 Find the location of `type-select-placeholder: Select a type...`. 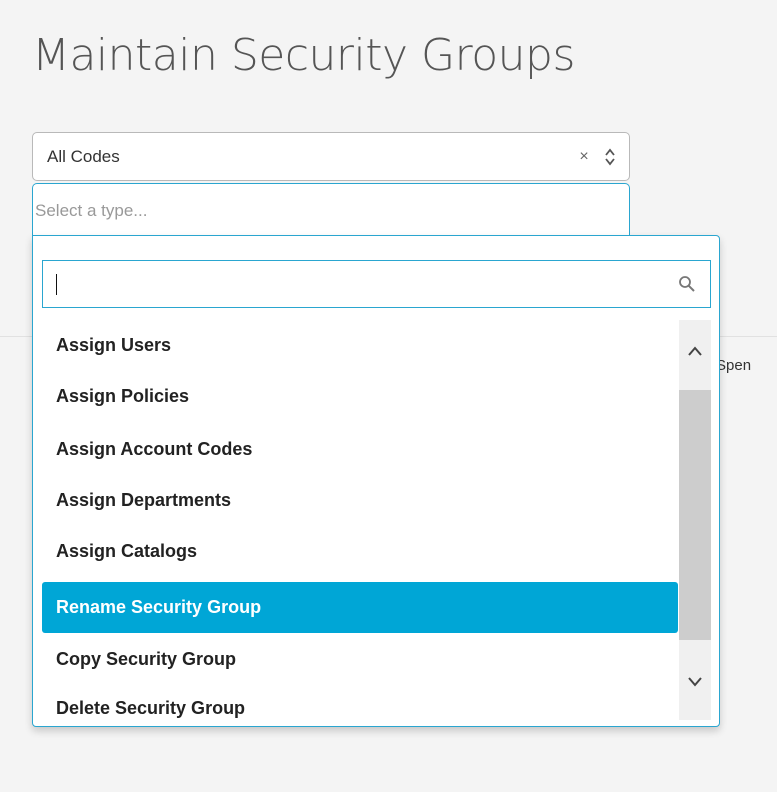

type-select-placeholder: Select a type... is located at coordinates (91, 210).